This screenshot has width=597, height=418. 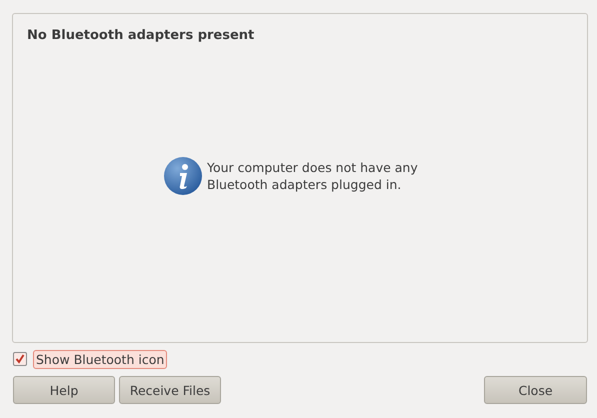 What do you see at coordinates (64, 390) in the screenshot?
I see `dialog-button: Help` at bounding box center [64, 390].